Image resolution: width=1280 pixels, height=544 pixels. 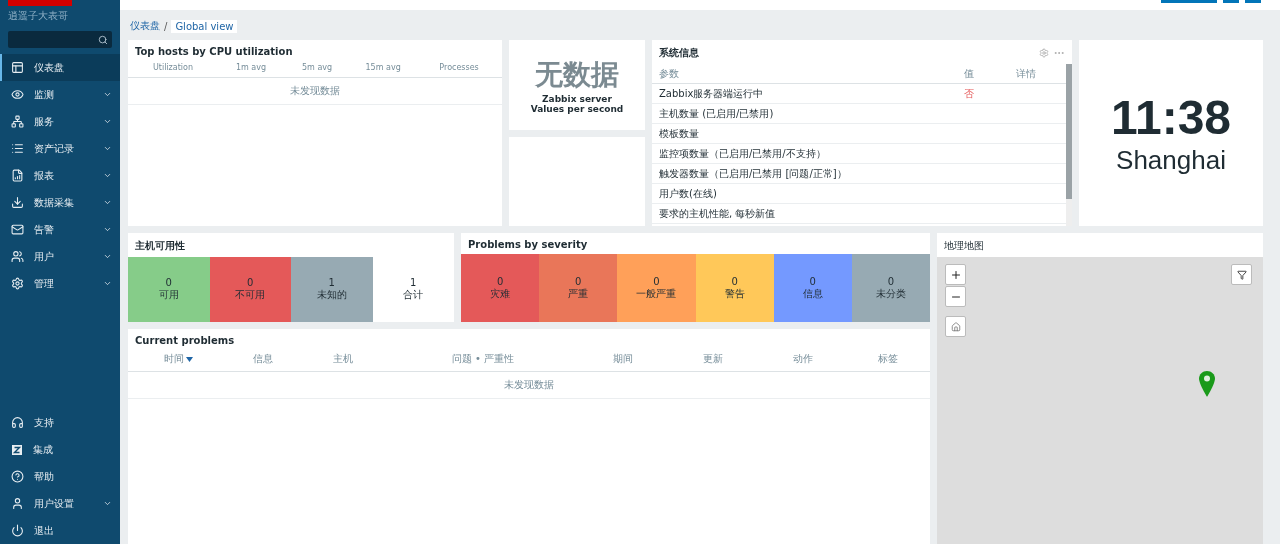 I want to click on sidebar-item: 用户, so click(x=60, y=256).